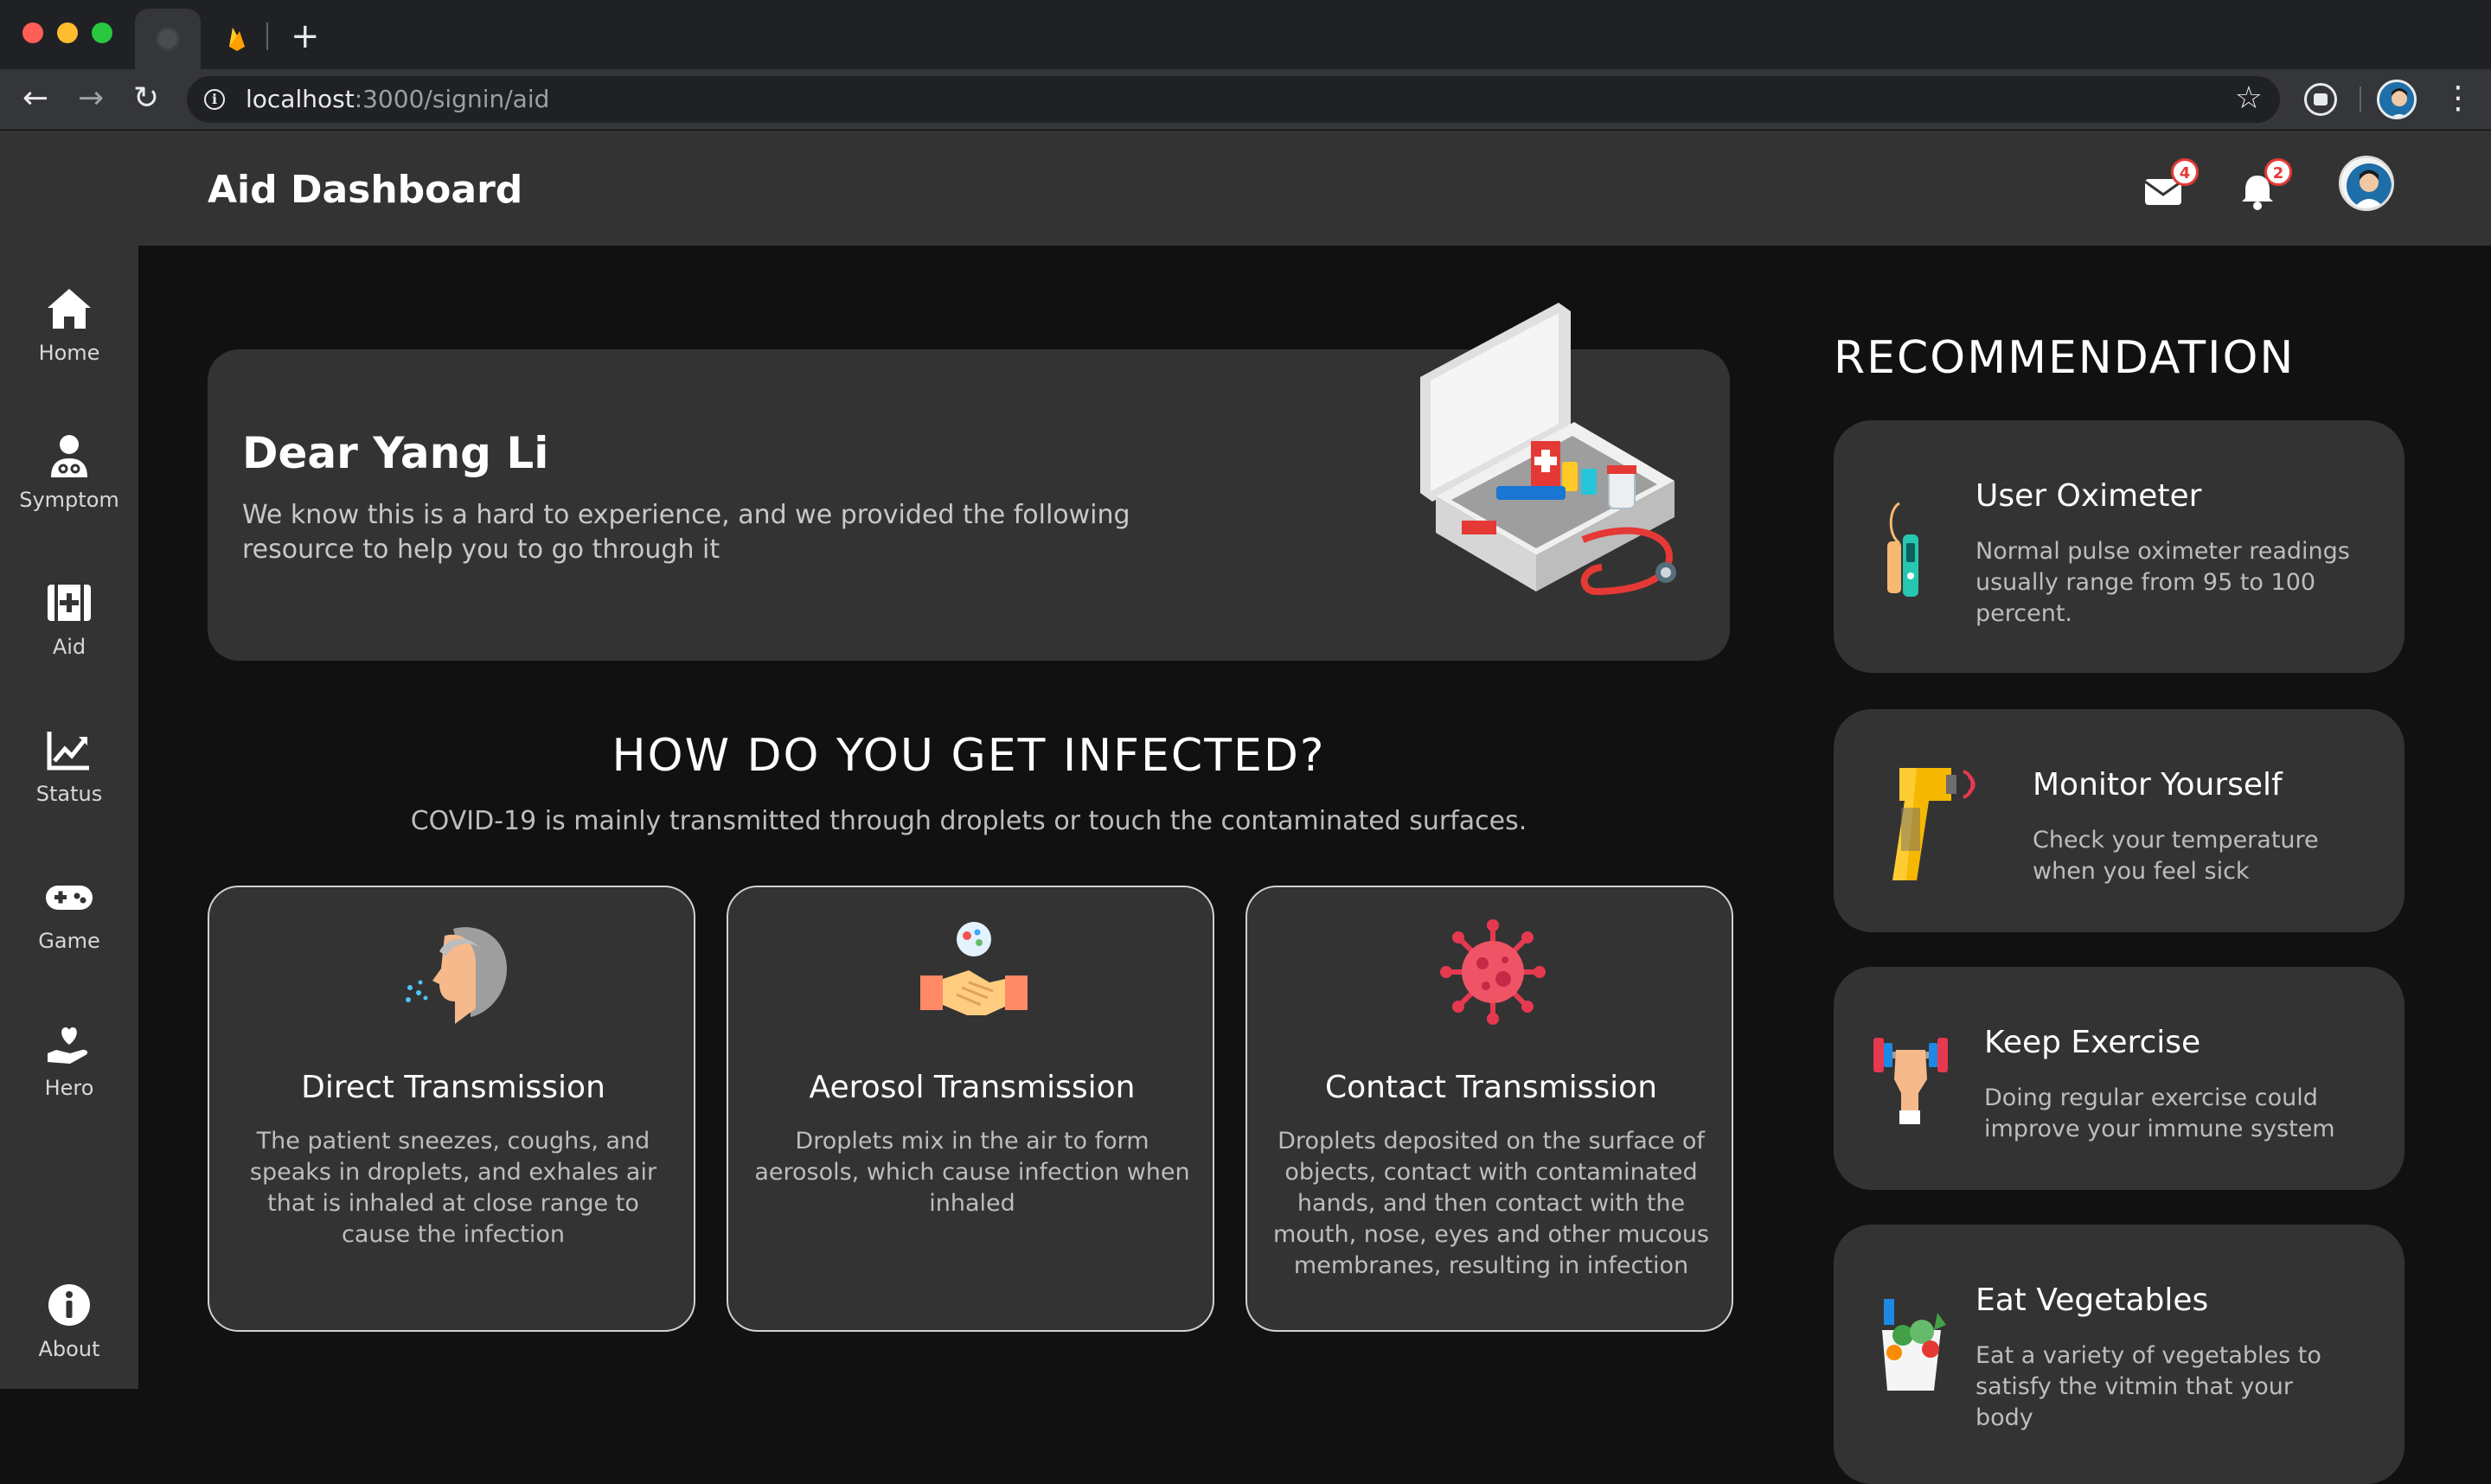  I want to click on forward-arrow-icon: →, so click(91, 98).